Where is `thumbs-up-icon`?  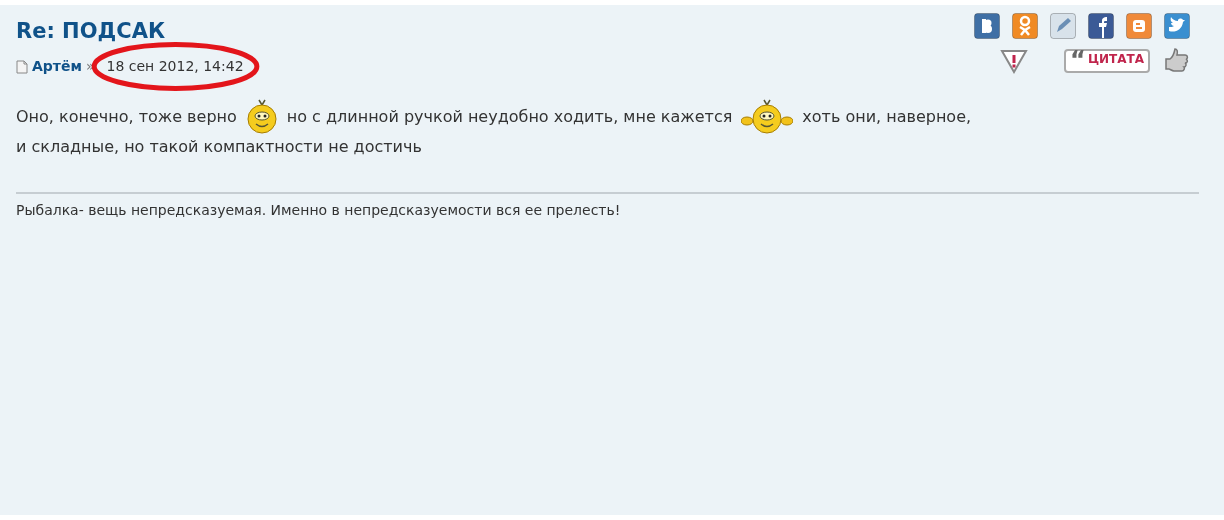
thumbs-up-icon is located at coordinates (1177, 61).